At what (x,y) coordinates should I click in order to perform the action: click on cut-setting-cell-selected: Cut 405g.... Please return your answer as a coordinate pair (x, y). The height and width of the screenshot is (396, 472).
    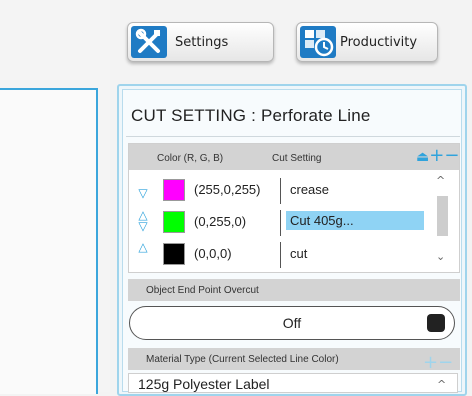
    Looking at the image, I should click on (355, 220).